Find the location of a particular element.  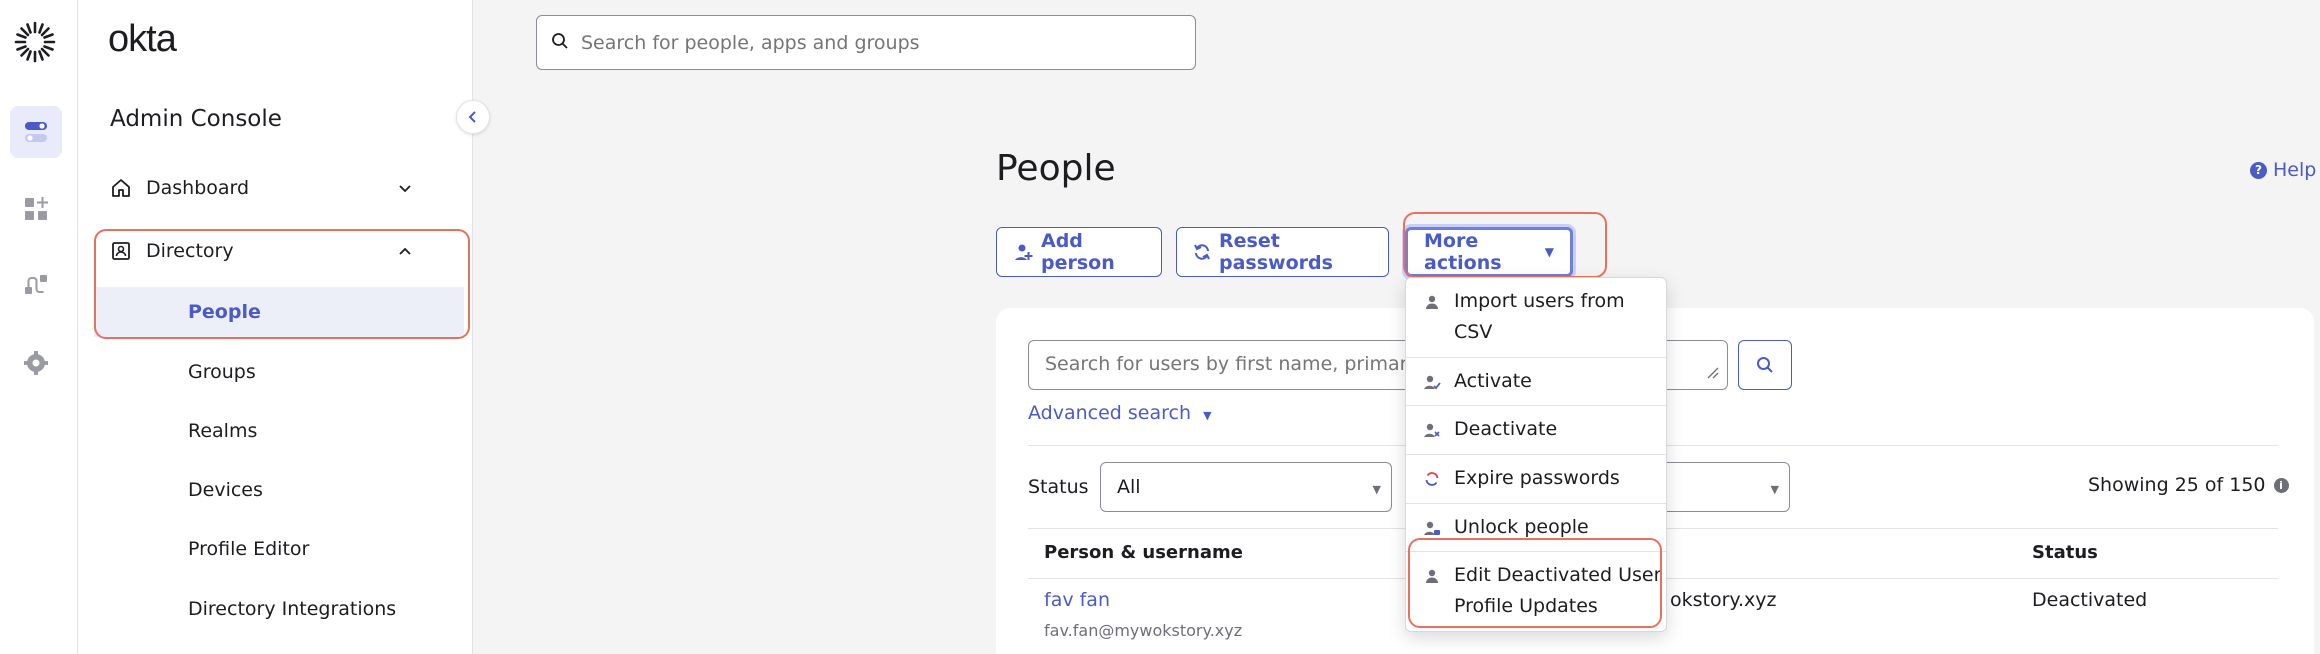

menu-item-import-line1: Import users from is located at coordinates (1539, 301).